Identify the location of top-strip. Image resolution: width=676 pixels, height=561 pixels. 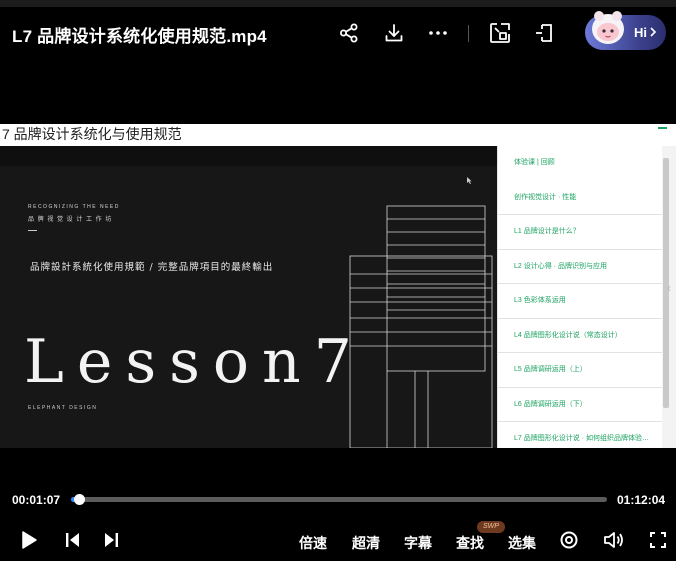
(338, 3).